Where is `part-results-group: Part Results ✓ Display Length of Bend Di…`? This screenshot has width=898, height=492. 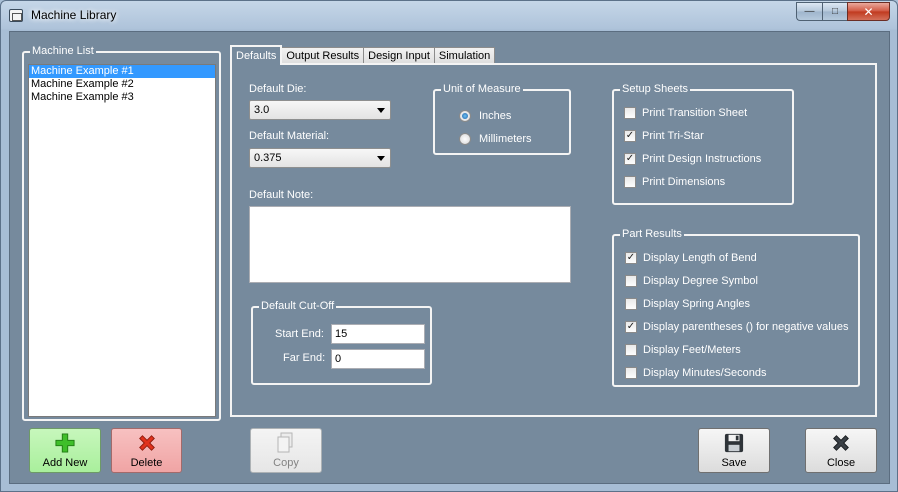 part-results-group: Part Results ✓ Display Length of Bend Di… is located at coordinates (736, 307).